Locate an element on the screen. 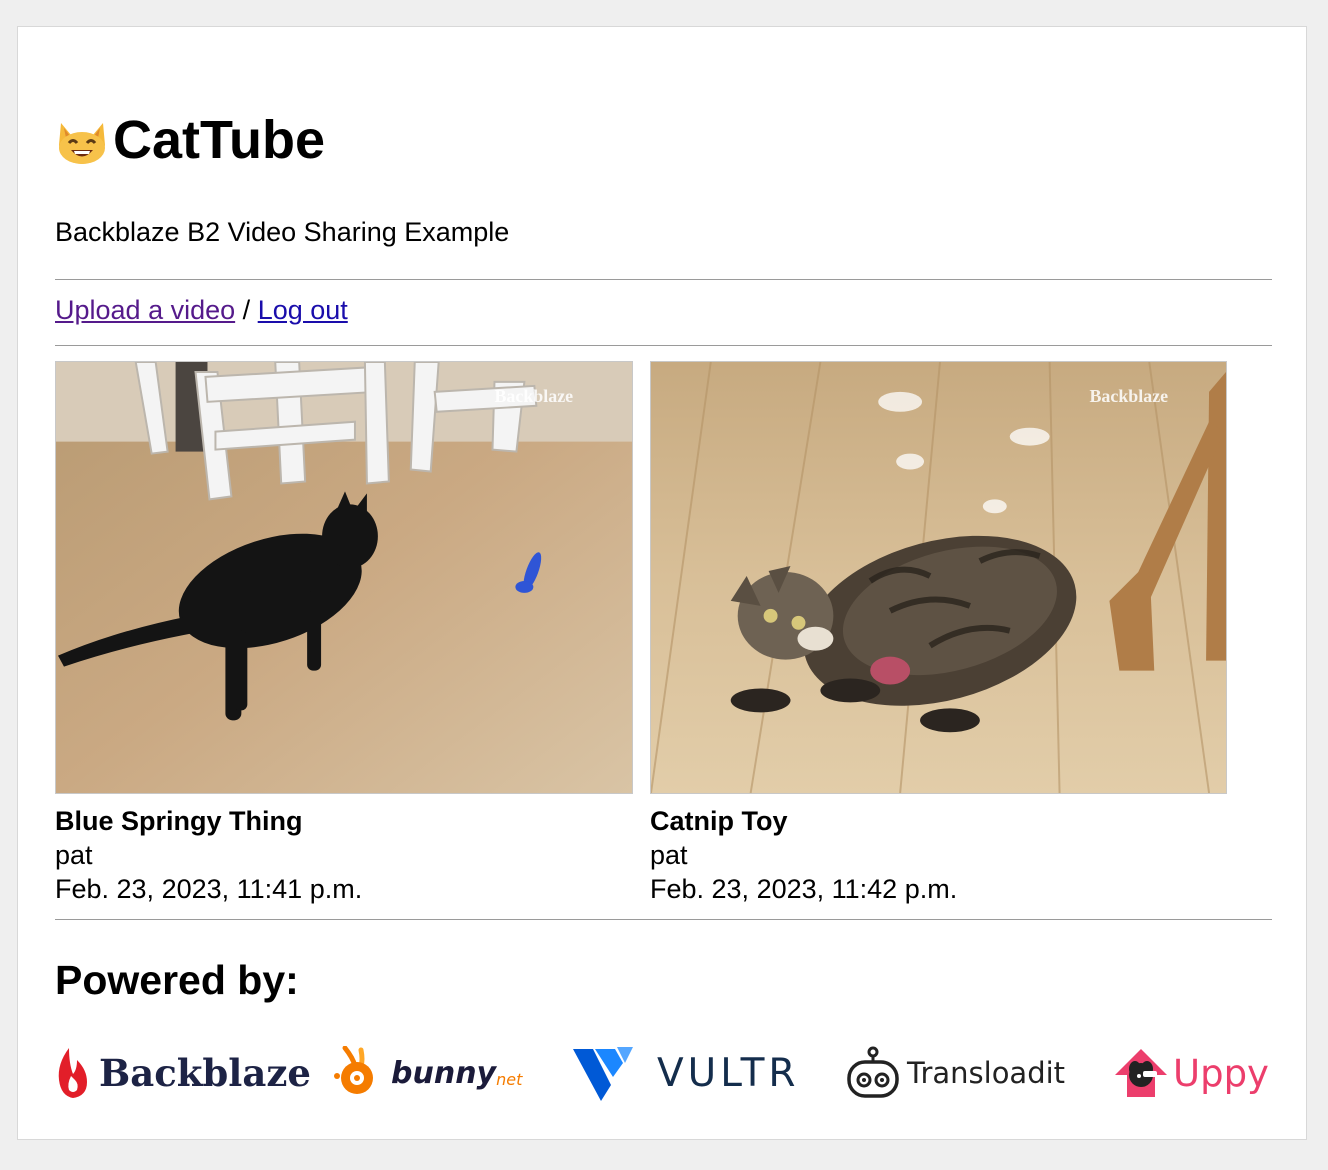 The height and width of the screenshot is (1170, 1328). page-title: CatTube is located at coordinates (190, 140).